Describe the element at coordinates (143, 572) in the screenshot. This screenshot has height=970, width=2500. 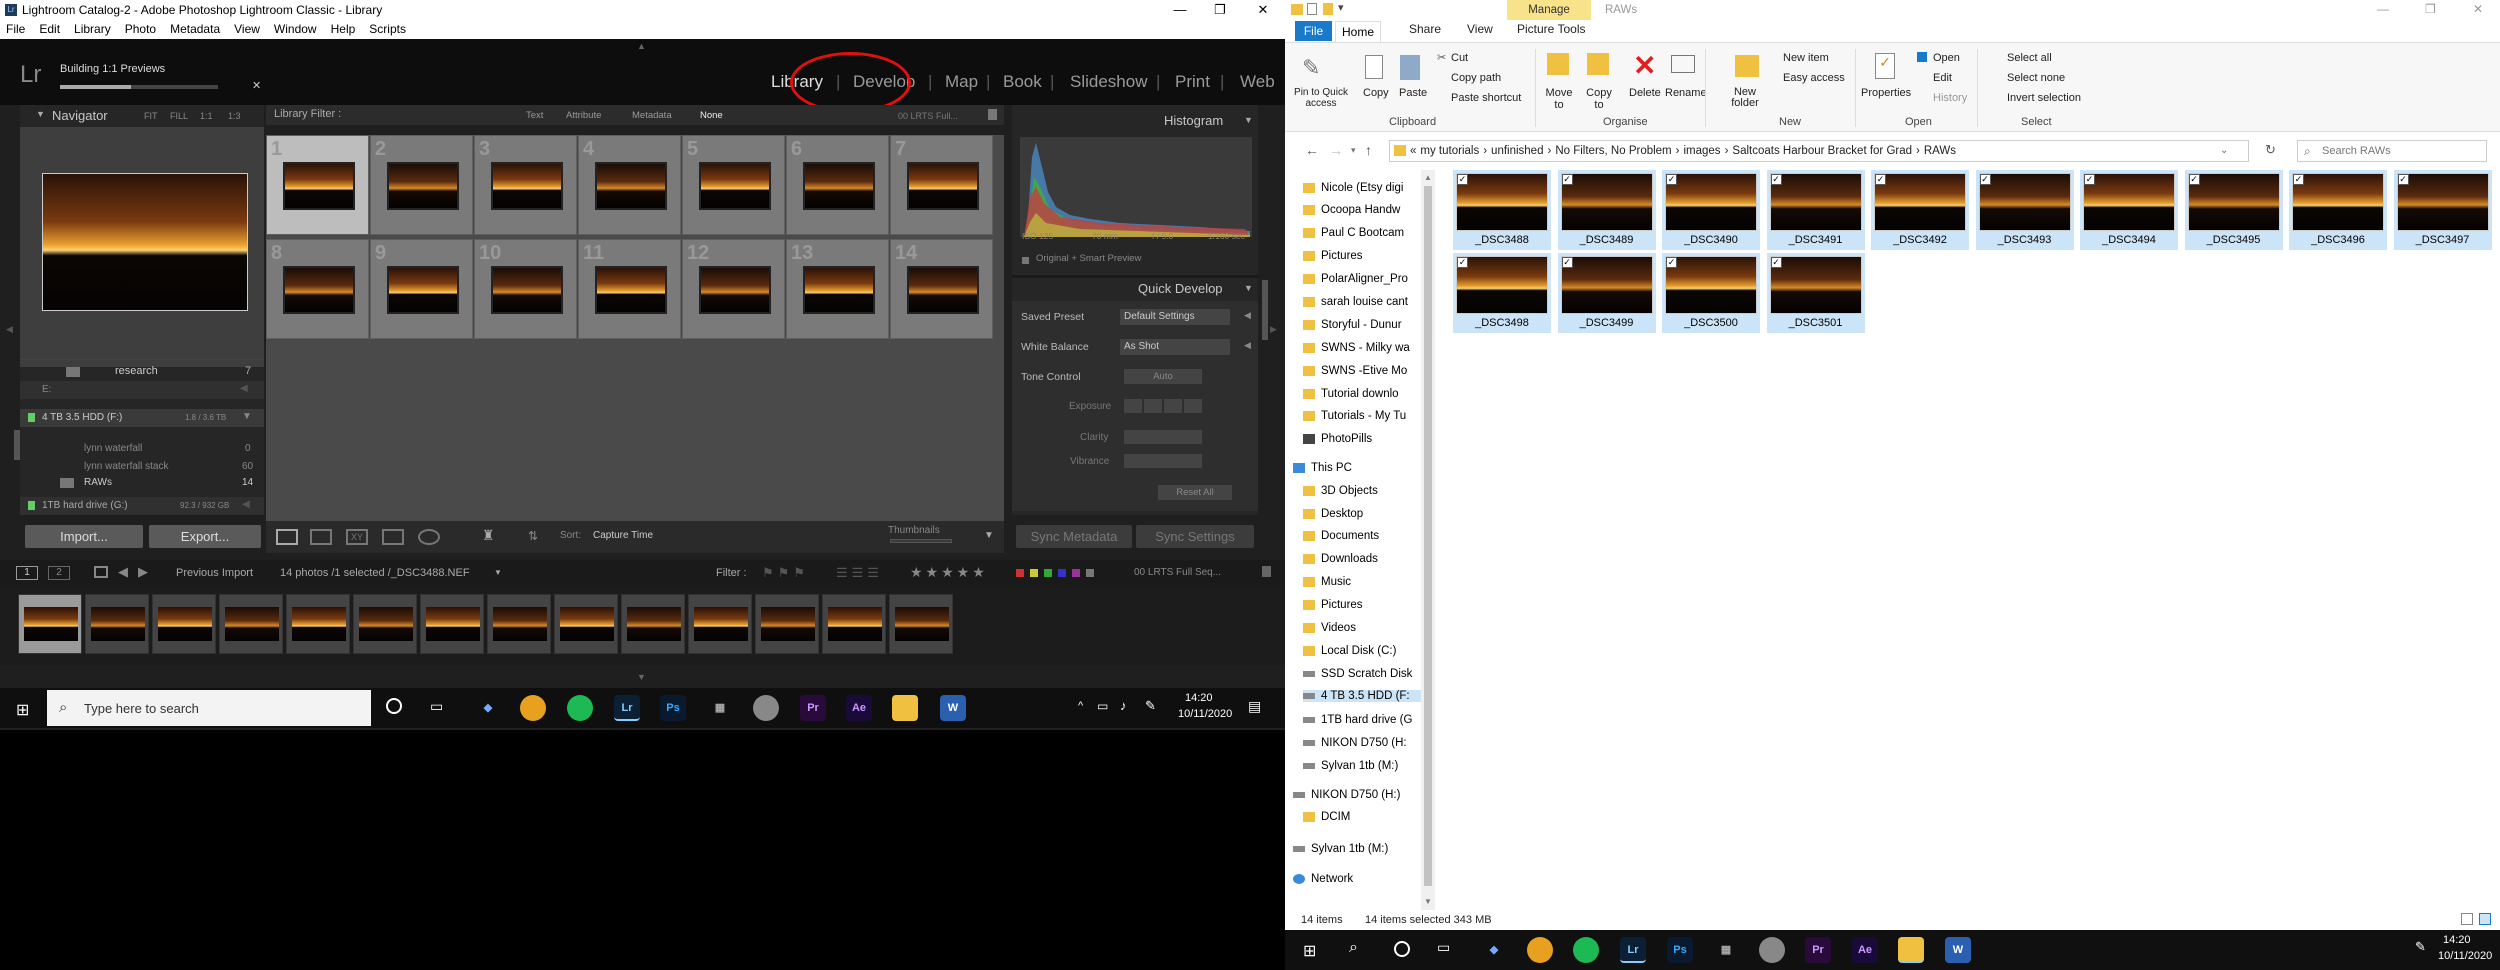
I see `forward-arrow-icon: ▶` at that location.